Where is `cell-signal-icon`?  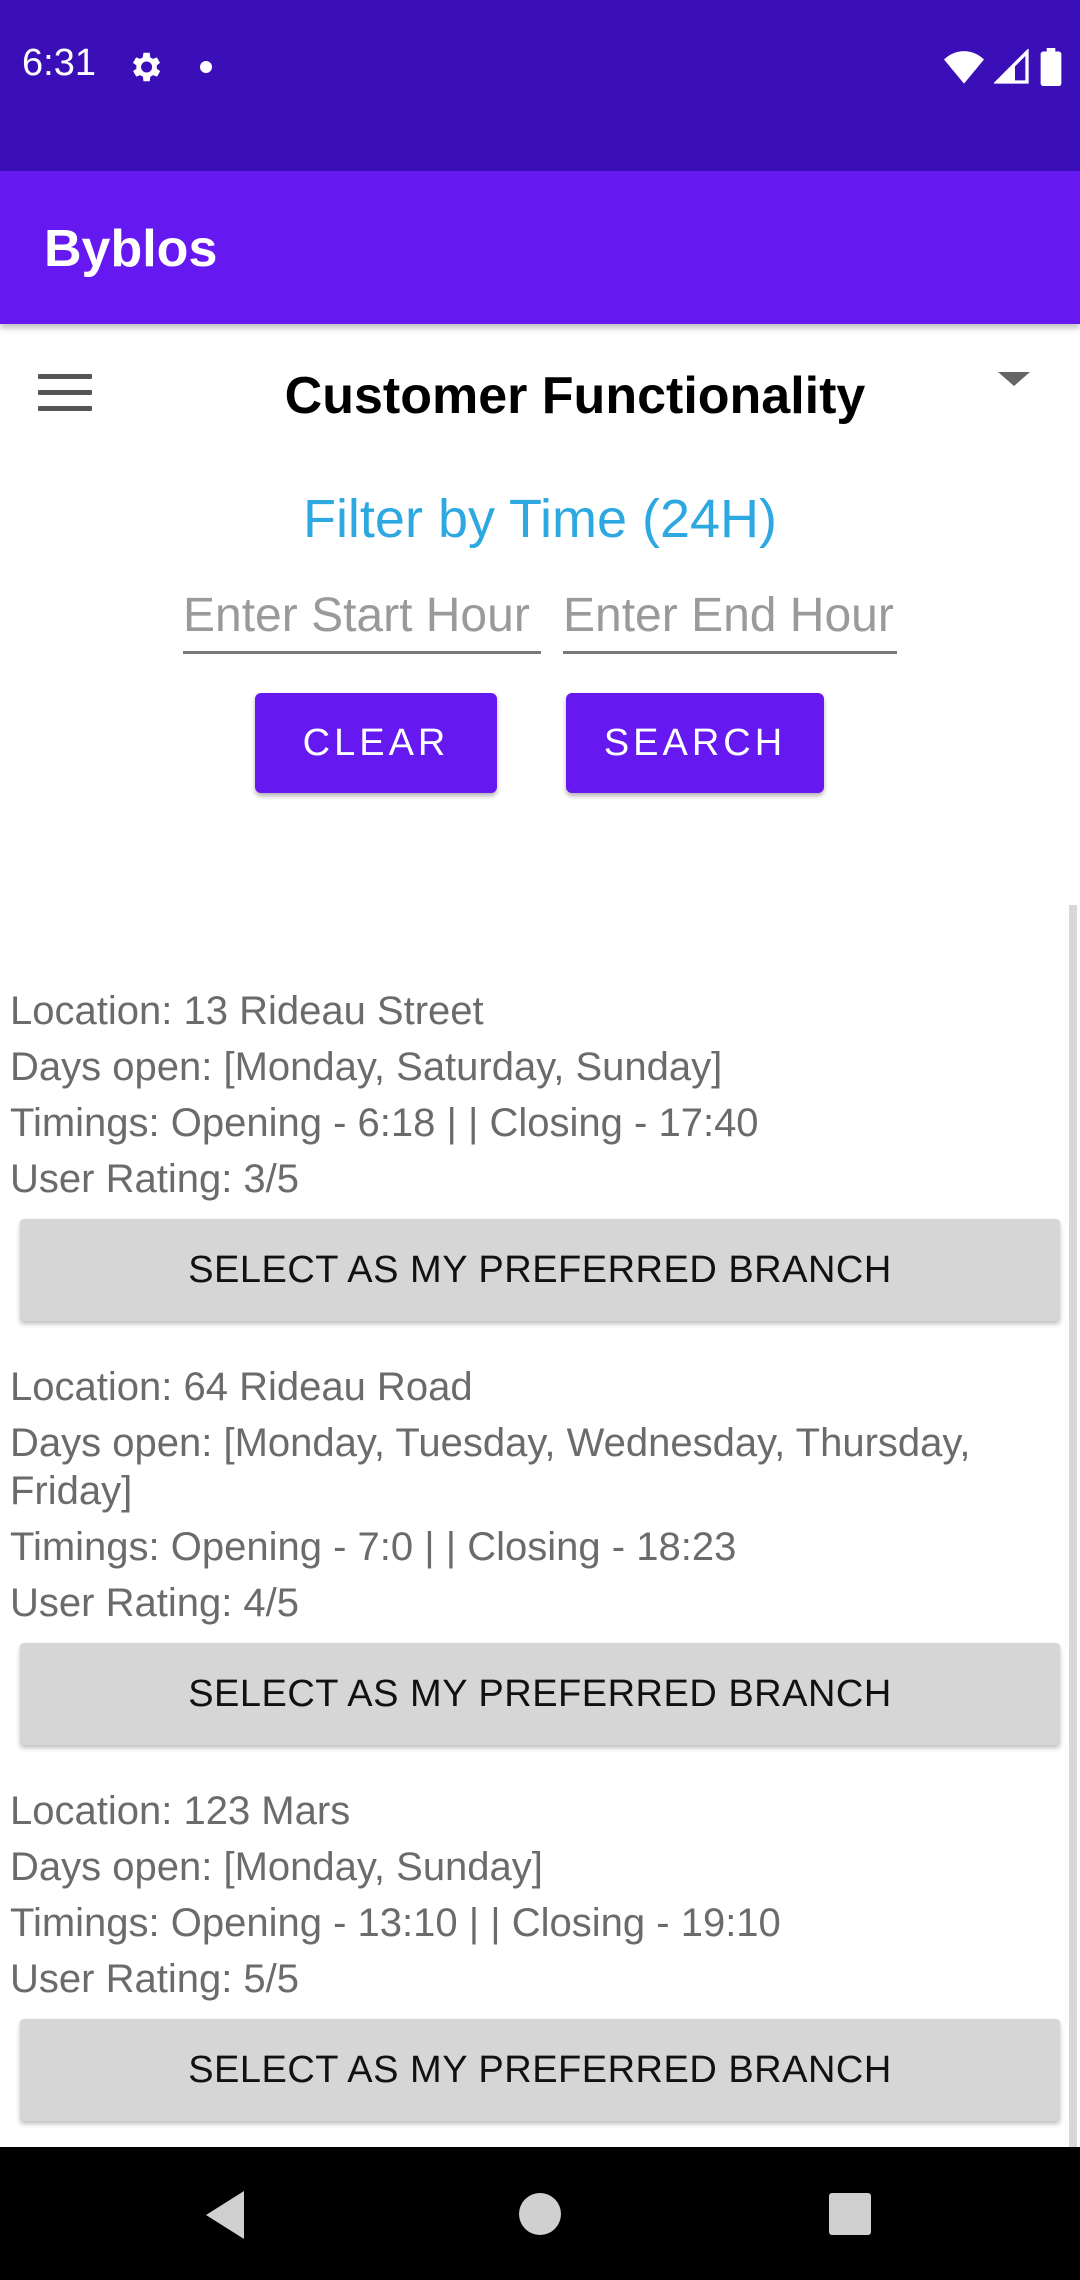 cell-signal-icon is located at coordinates (1011, 66).